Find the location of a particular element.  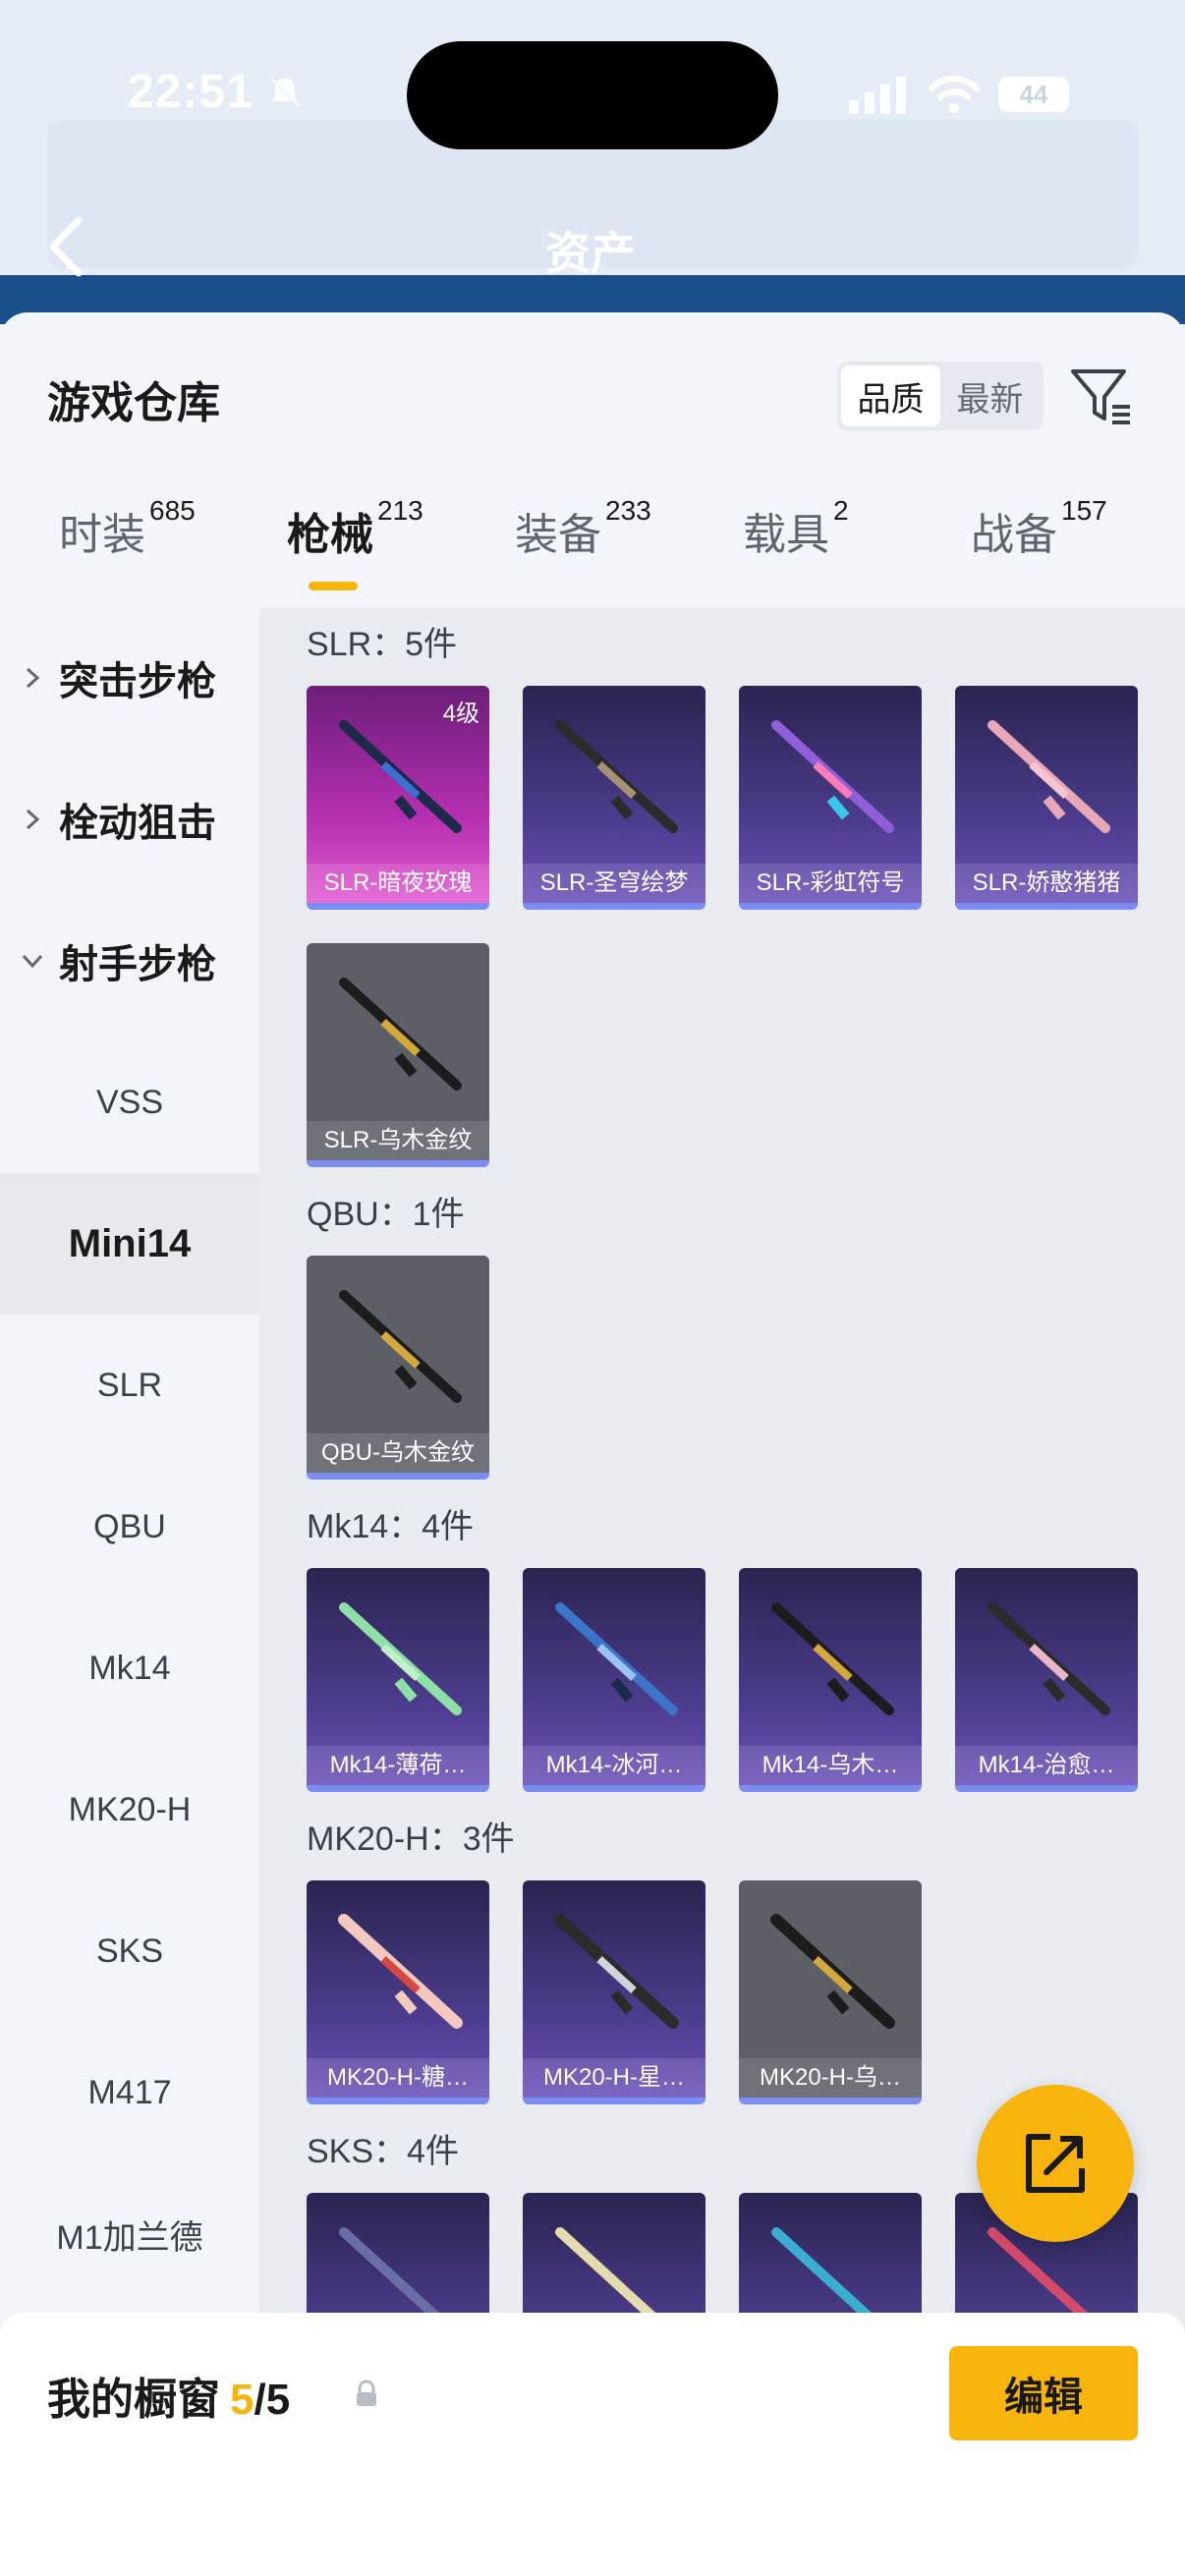

weapon-name: SLR-娇憨猪猪 is located at coordinates (1046, 883).